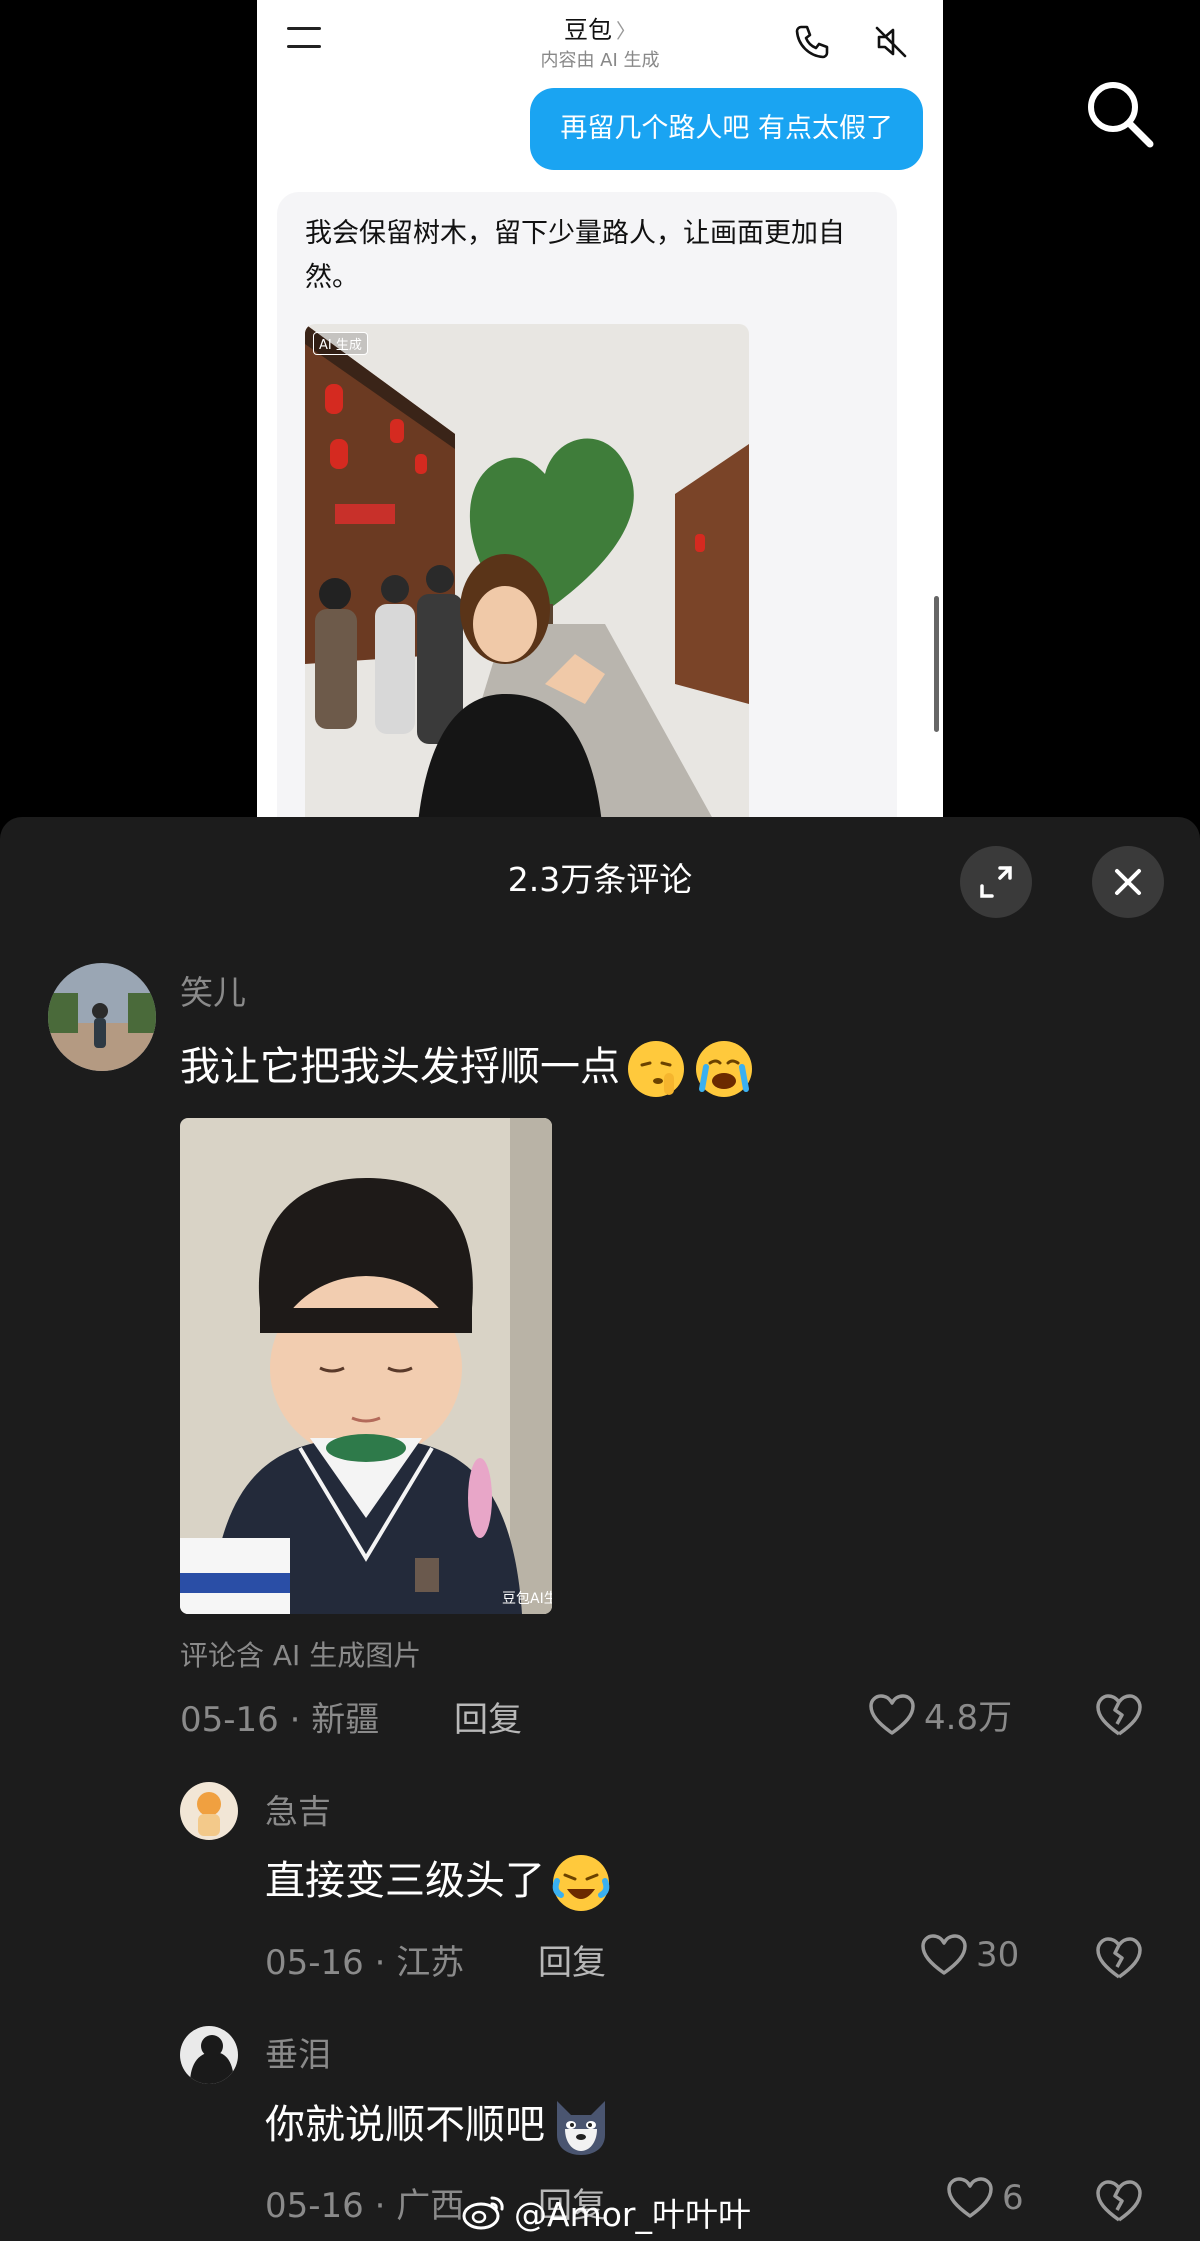  I want to click on like-button: 6, so click(985, 2198).